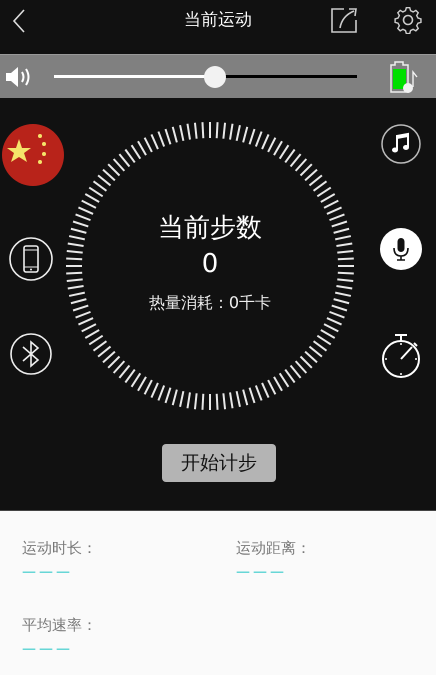 Image resolution: width=436 pixels, height=675 pixels. I want to click on share-icon, so click(344, 20).